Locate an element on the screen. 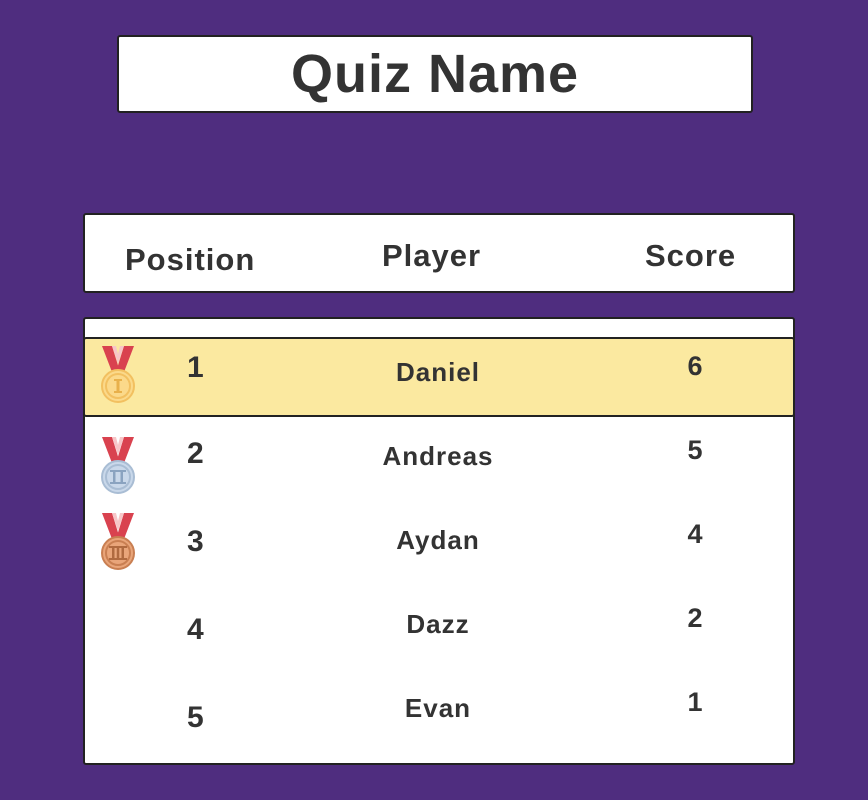  row-player: Evan is located at coordinates (438, 708).